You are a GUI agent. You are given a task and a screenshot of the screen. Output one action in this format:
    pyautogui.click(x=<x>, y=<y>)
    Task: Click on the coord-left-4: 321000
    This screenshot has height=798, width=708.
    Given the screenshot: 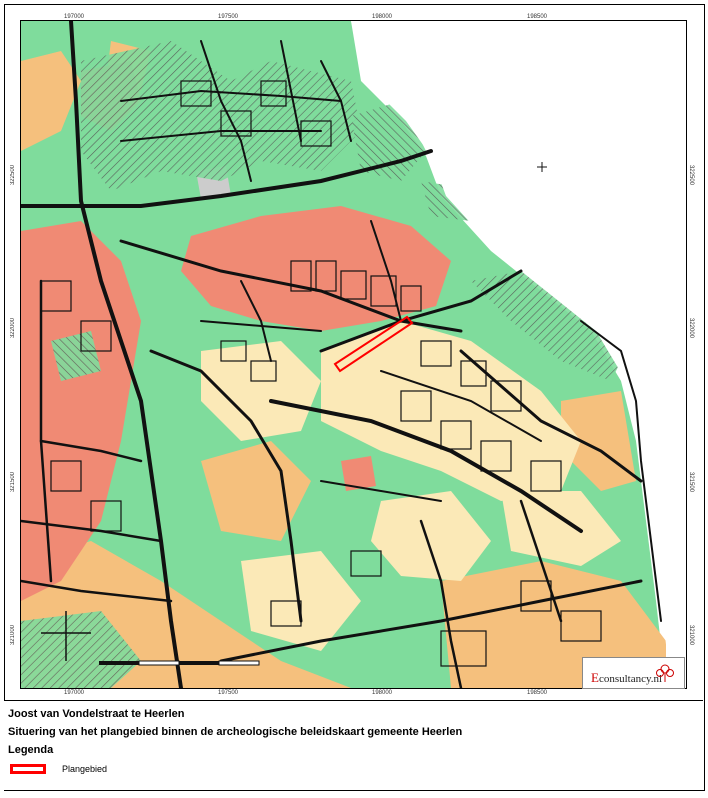 What is the action you would take?
    pyautogui.click(x=13, y=635)
    